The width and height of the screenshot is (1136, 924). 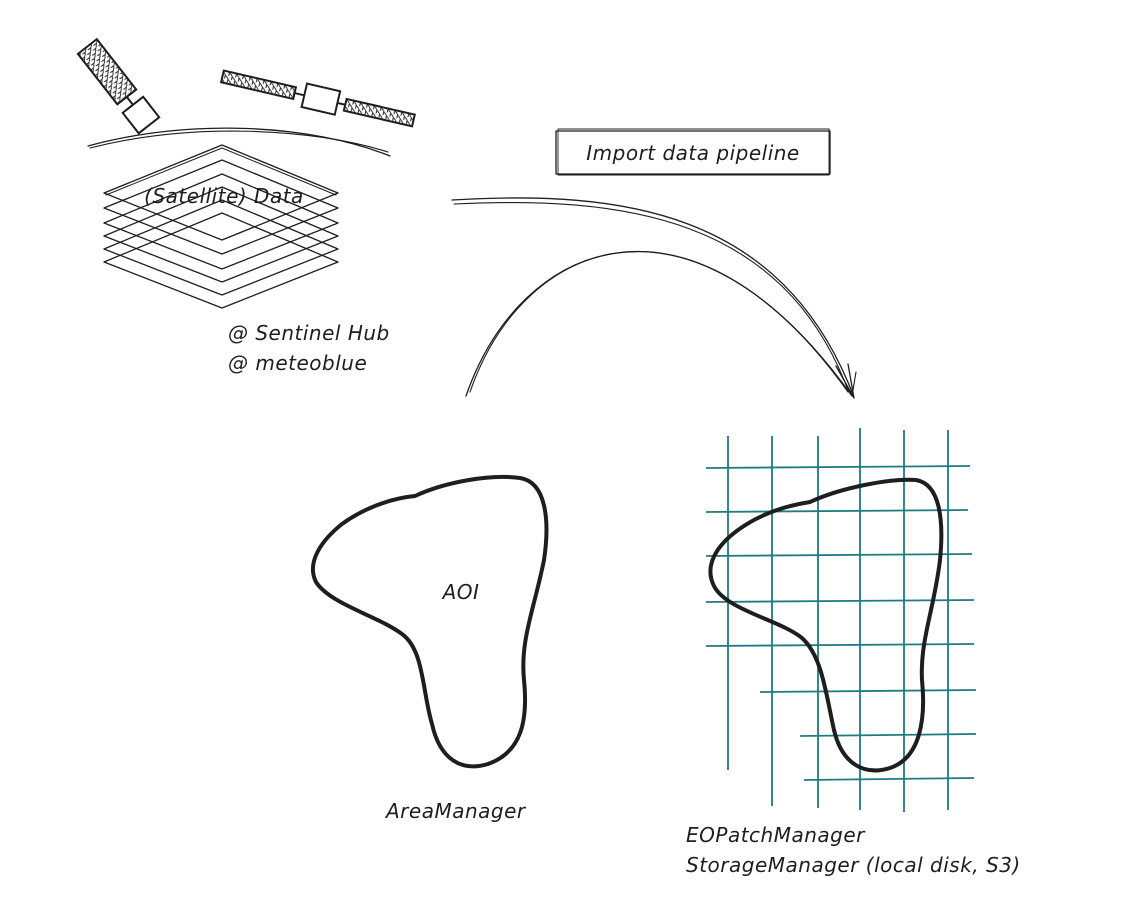 I want to click on source-sentinel-hub: @ Sentinel Hub, so click(x=309, y=333).